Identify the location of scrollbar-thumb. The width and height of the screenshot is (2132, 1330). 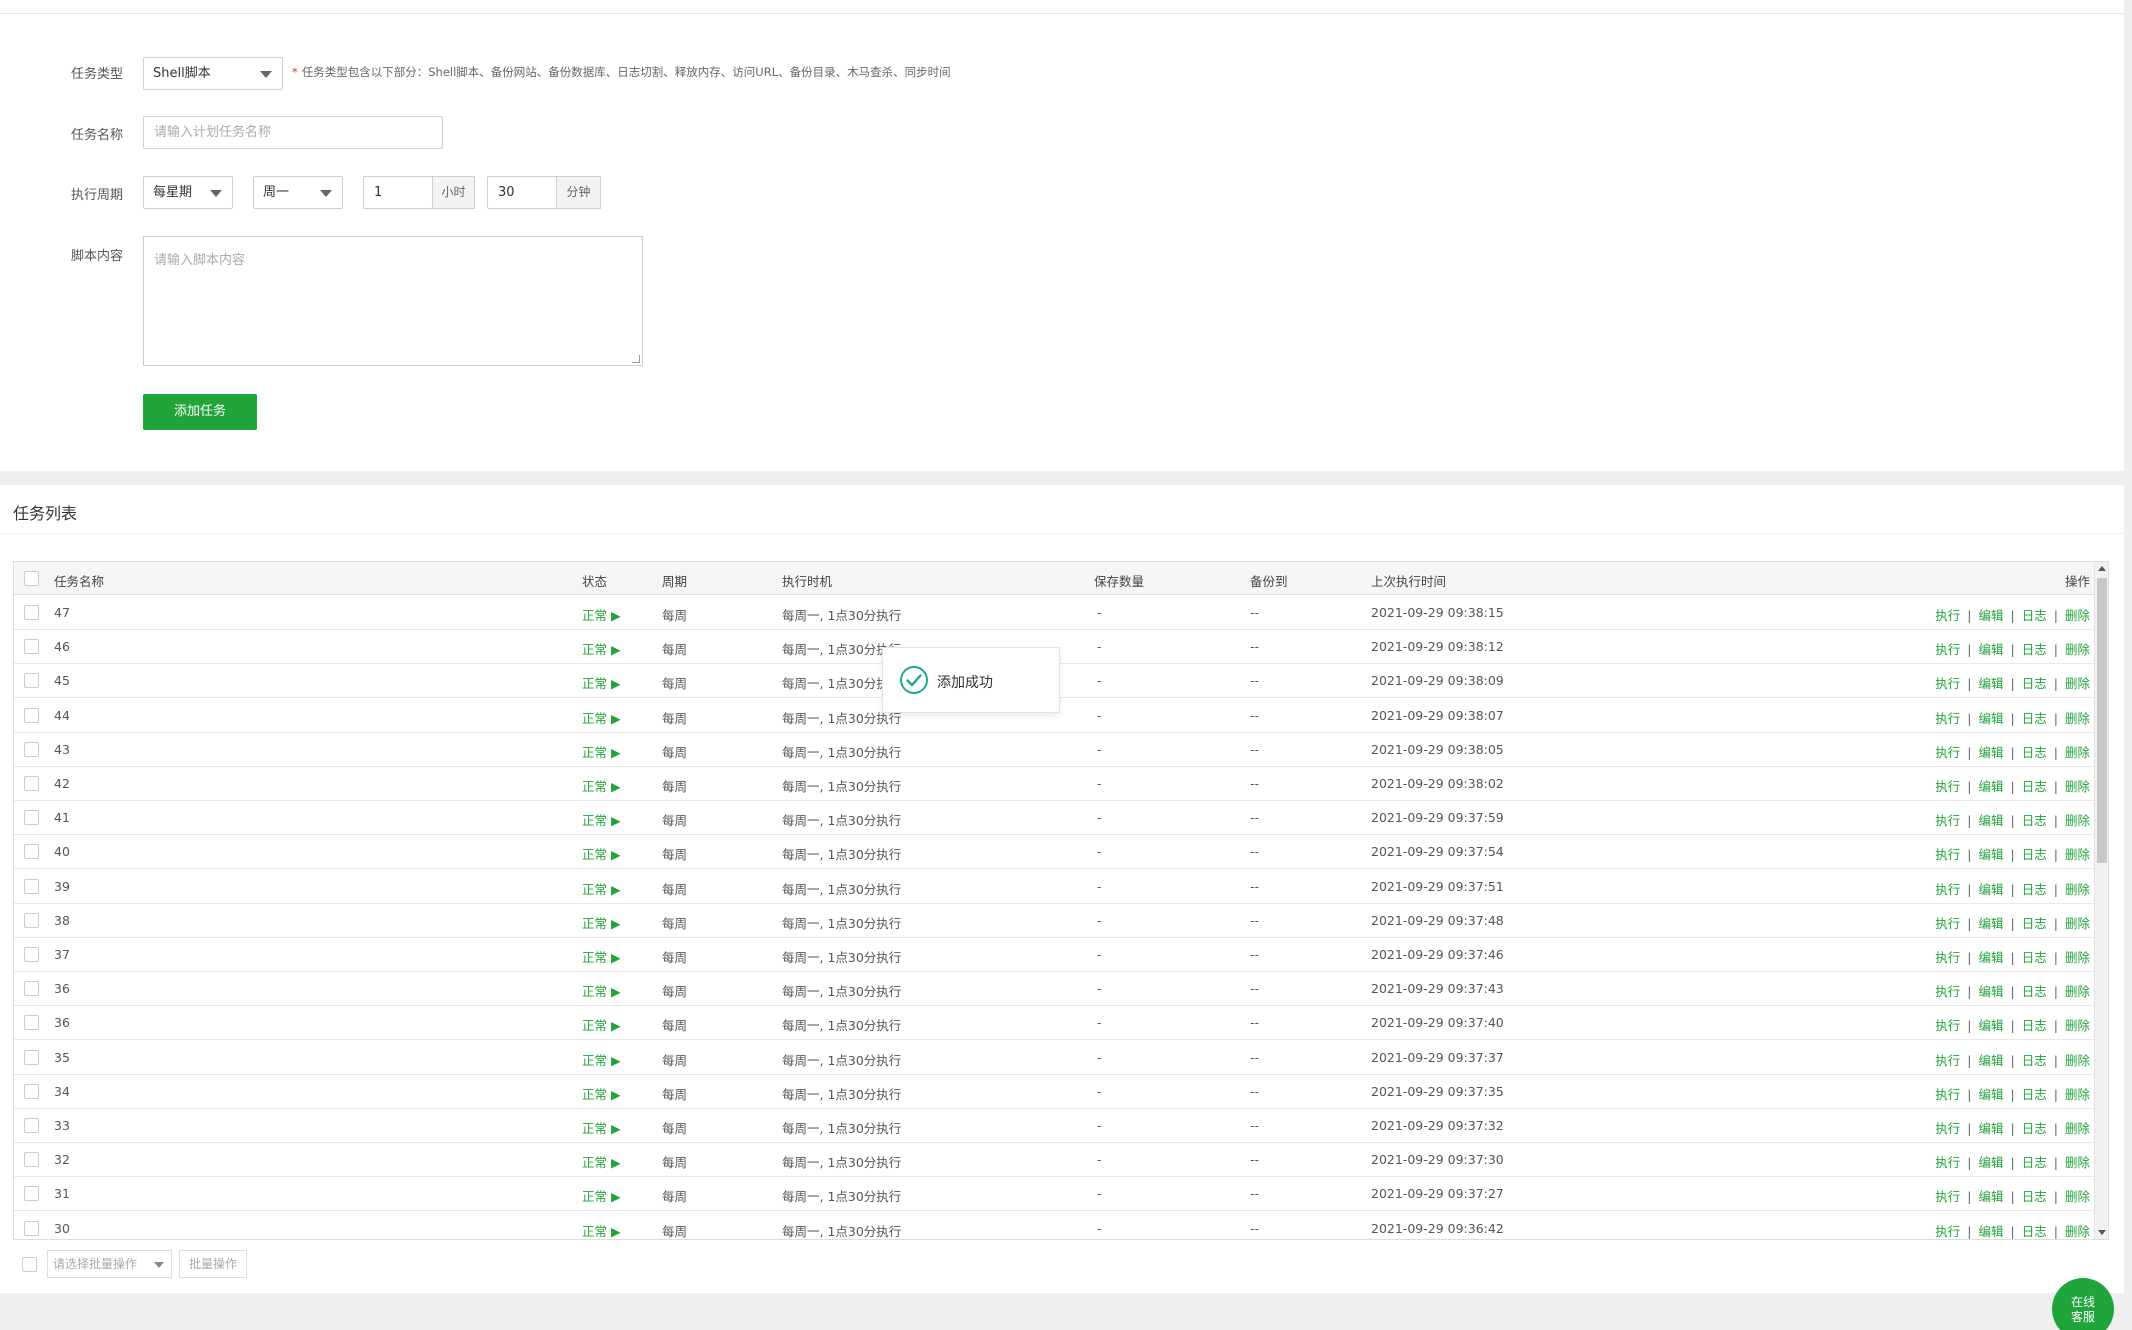
(2102, 720).